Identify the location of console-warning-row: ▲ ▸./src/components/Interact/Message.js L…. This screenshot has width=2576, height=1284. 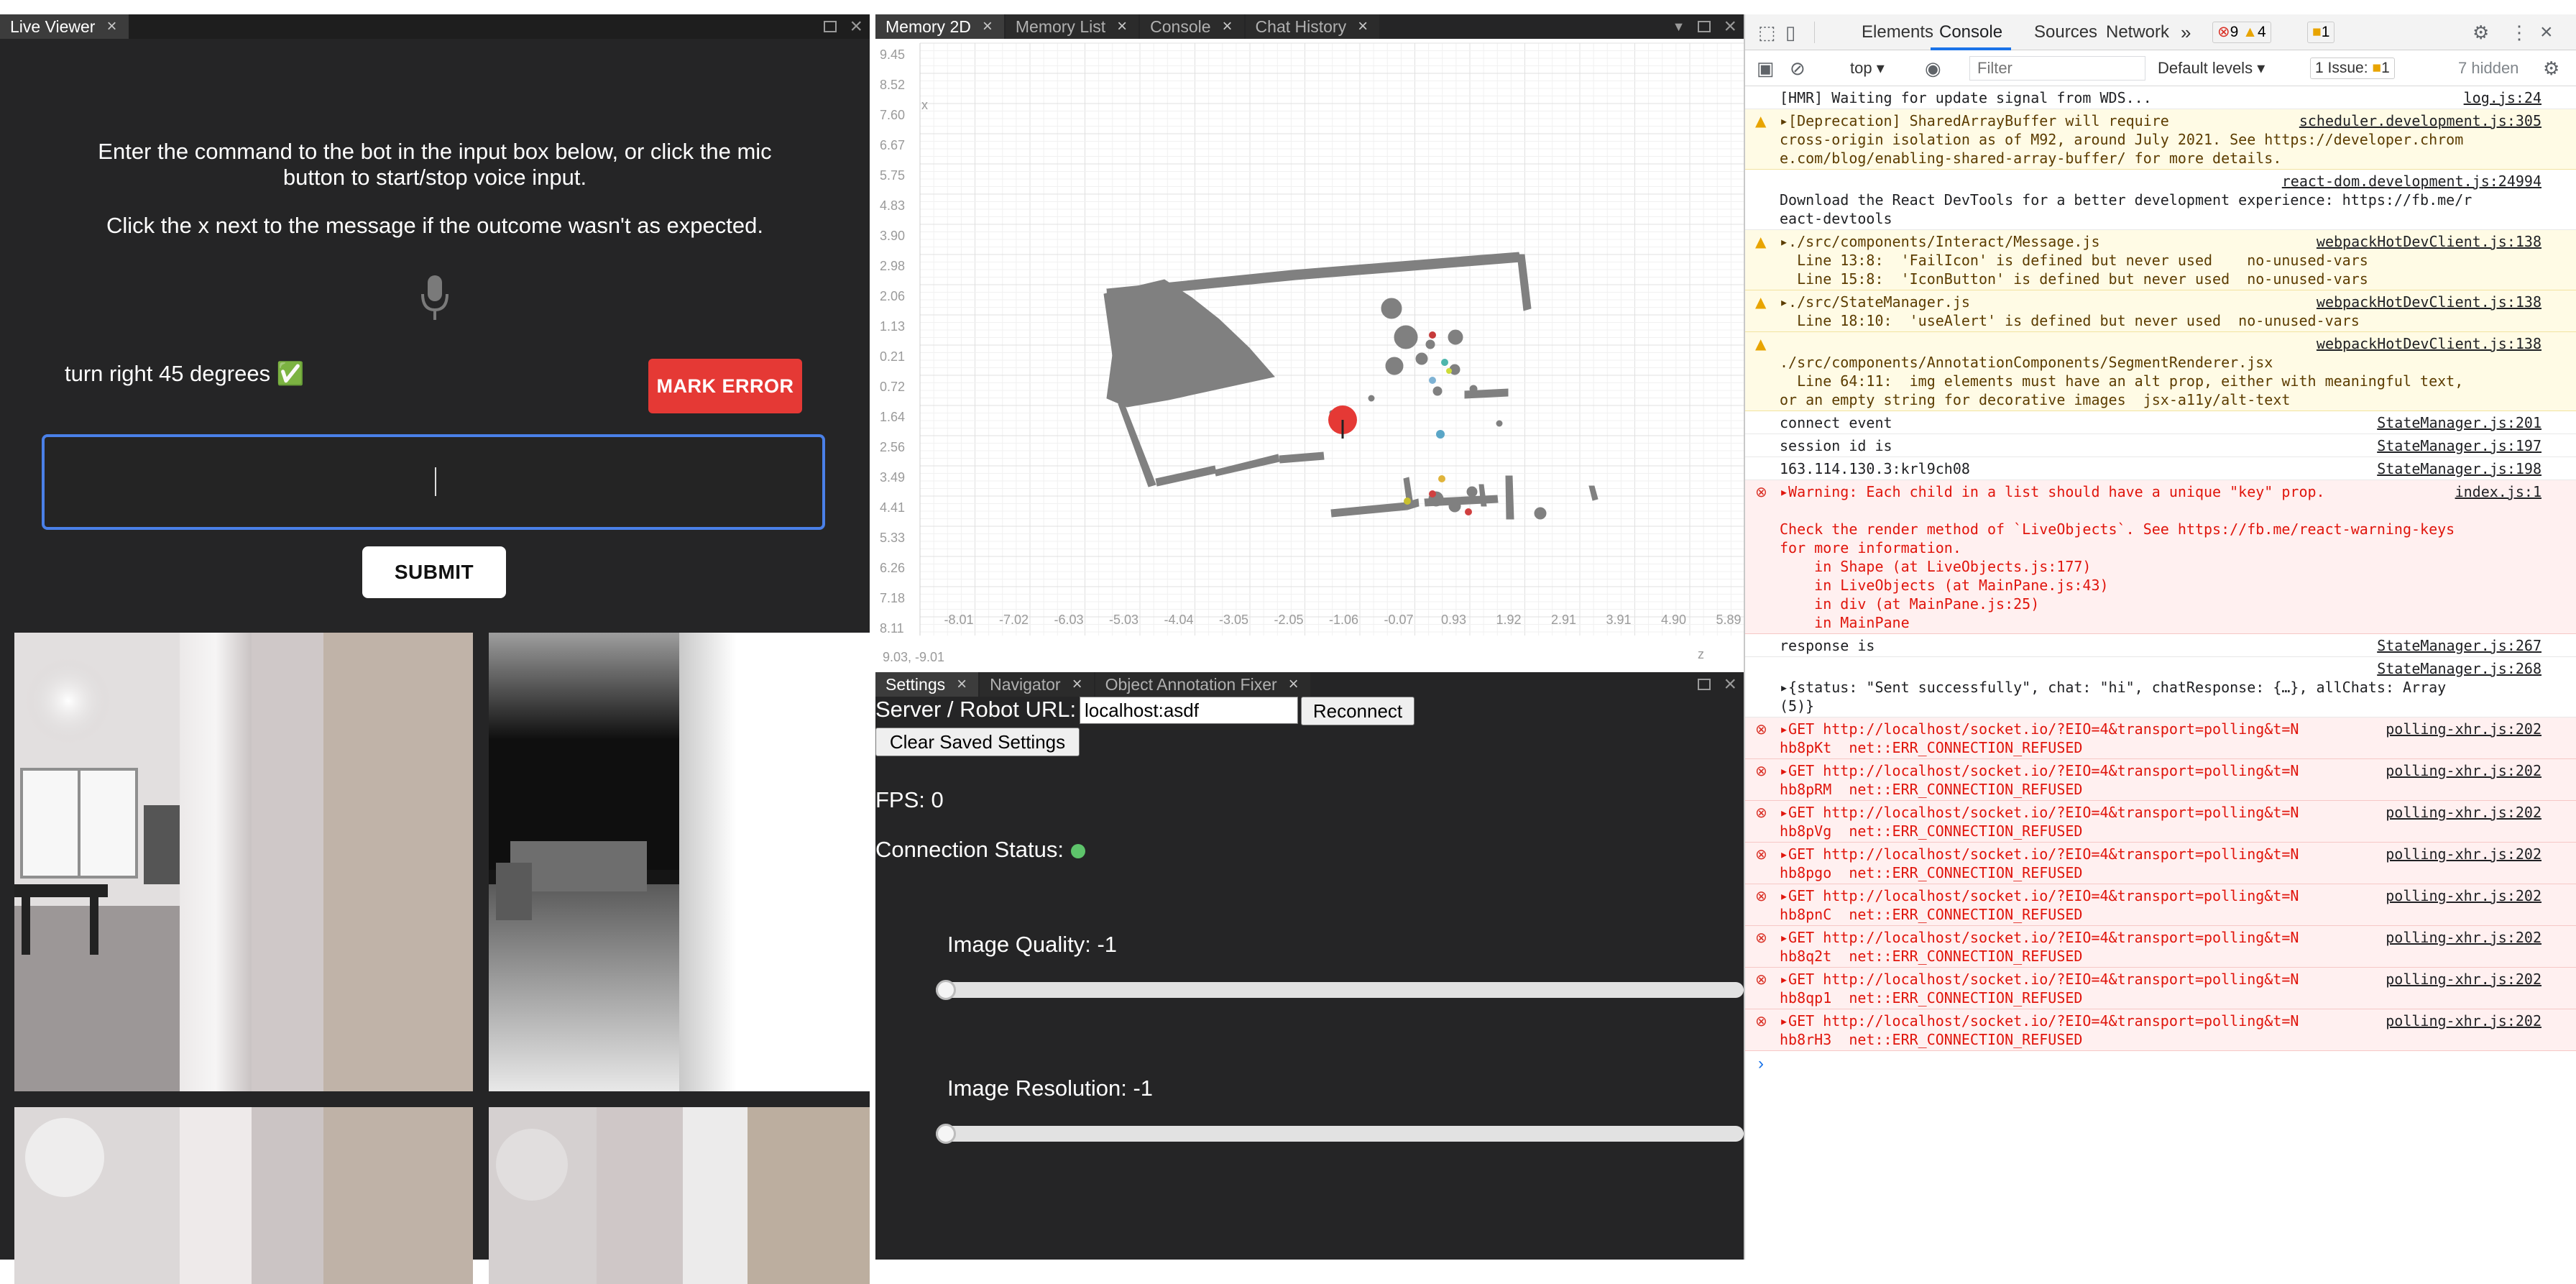
(2160, 260).